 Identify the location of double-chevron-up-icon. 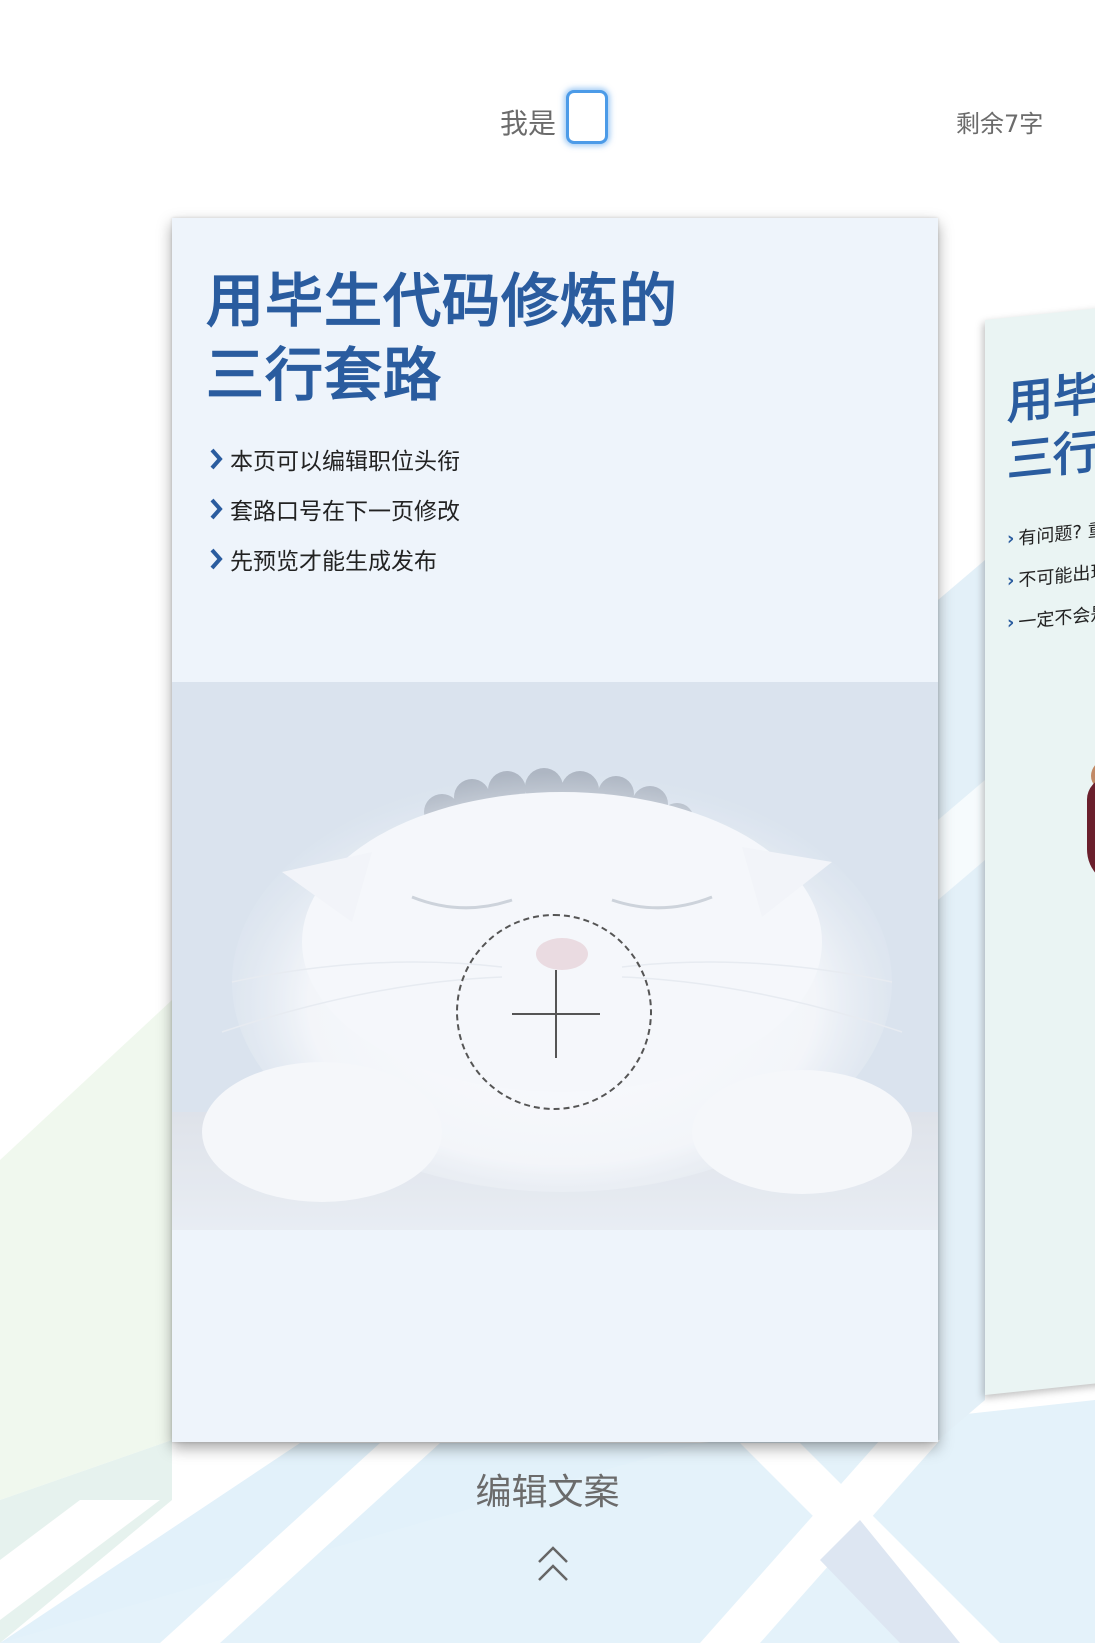
(553, 1564).